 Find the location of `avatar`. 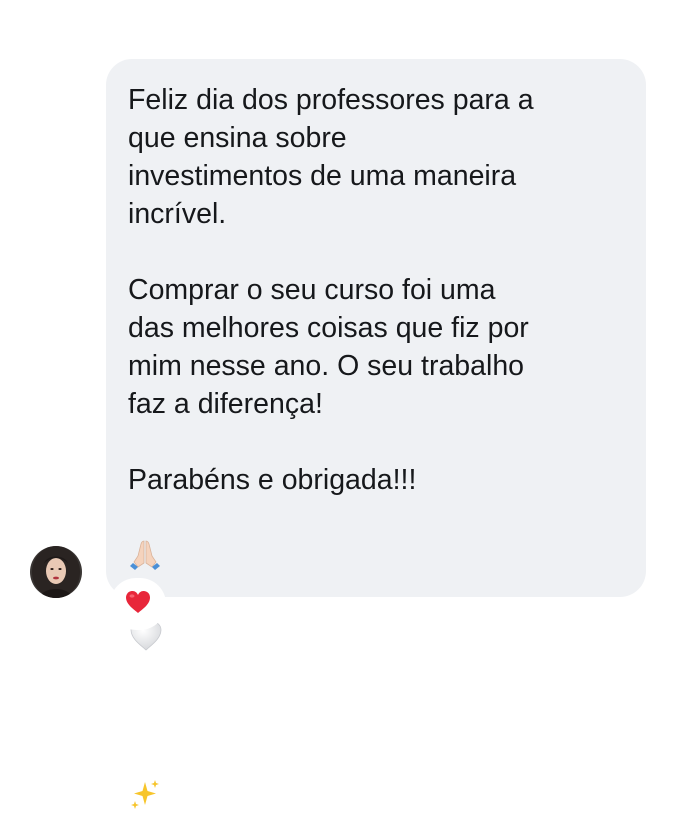

avatar is located at coordinates (56, 572).